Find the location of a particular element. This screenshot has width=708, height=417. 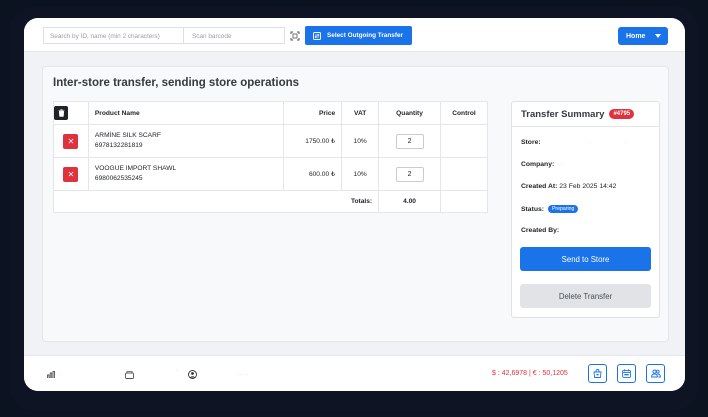

home-label: Home is located at coordinates (636, 36).